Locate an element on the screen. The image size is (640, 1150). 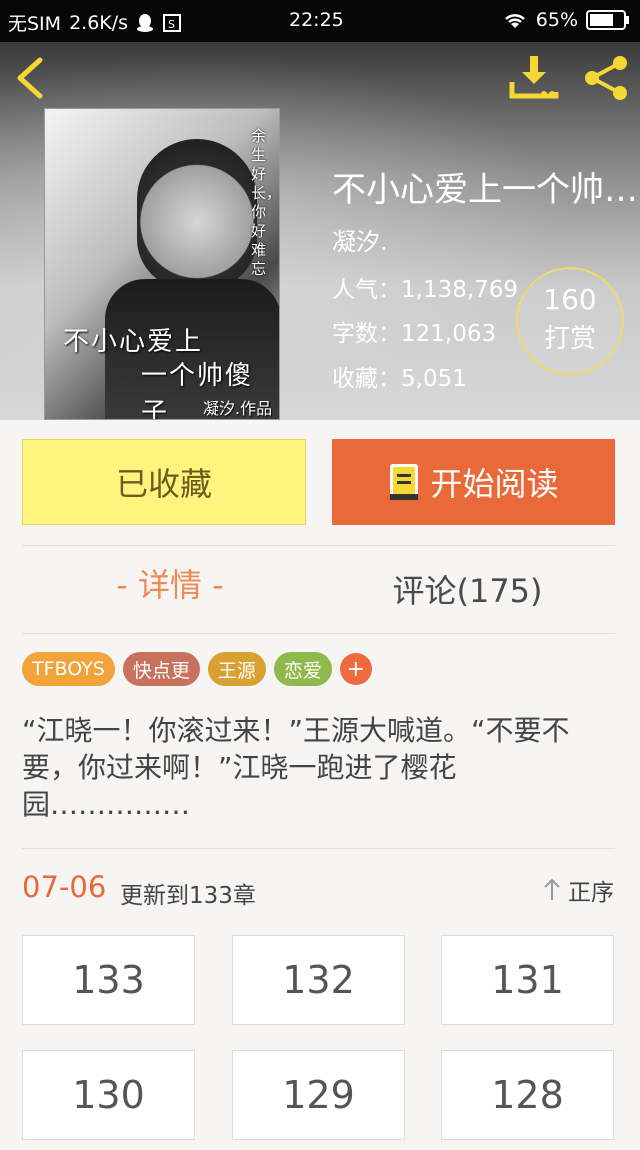
sort-label: 正序 is located at coordinates (591, 893).